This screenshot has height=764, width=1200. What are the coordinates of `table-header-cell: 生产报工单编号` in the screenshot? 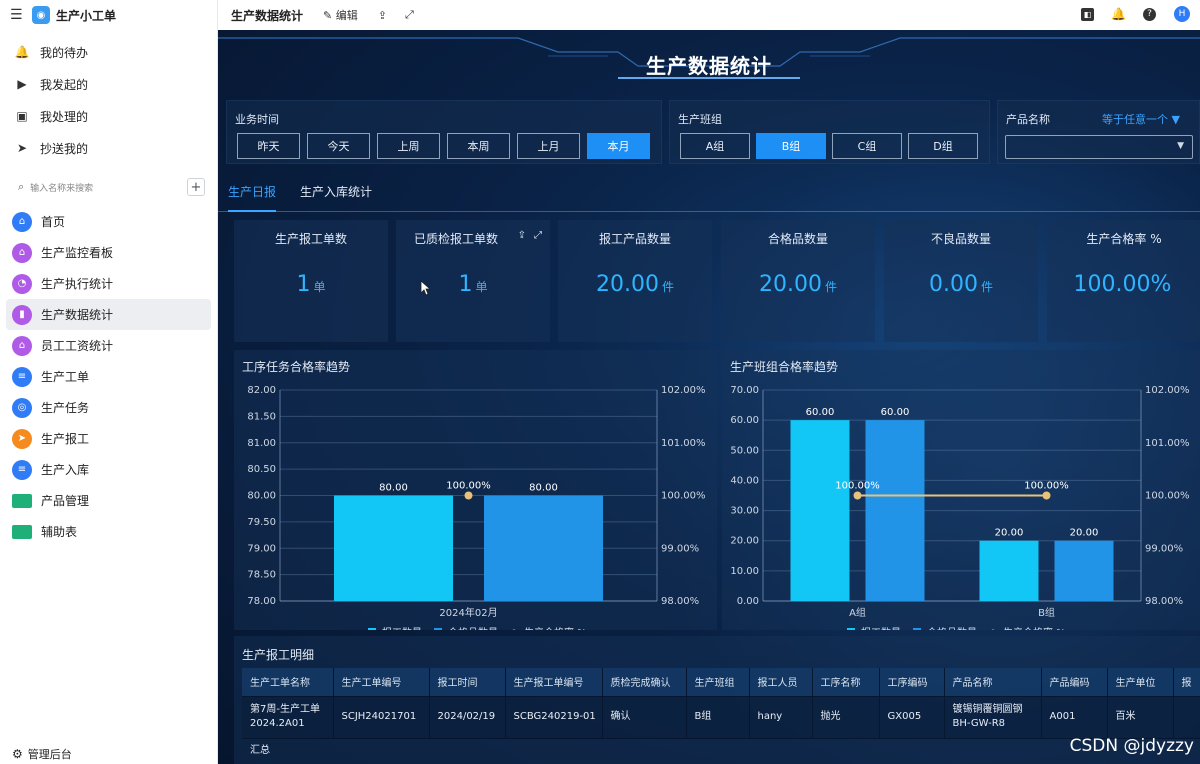 It's located at (554, 682).